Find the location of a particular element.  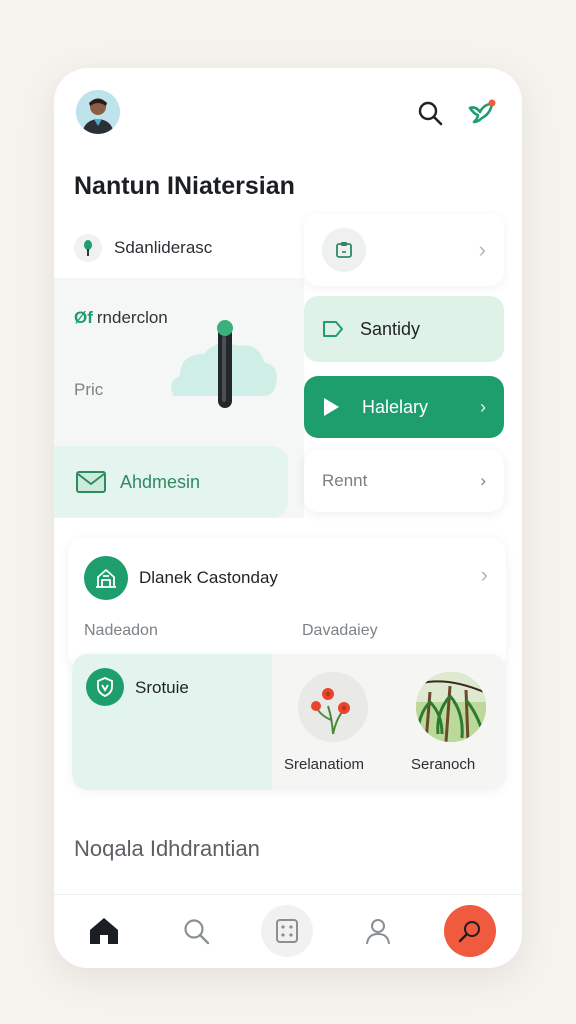

green-label-text: rnderclon is located at coordinates (132, 317).